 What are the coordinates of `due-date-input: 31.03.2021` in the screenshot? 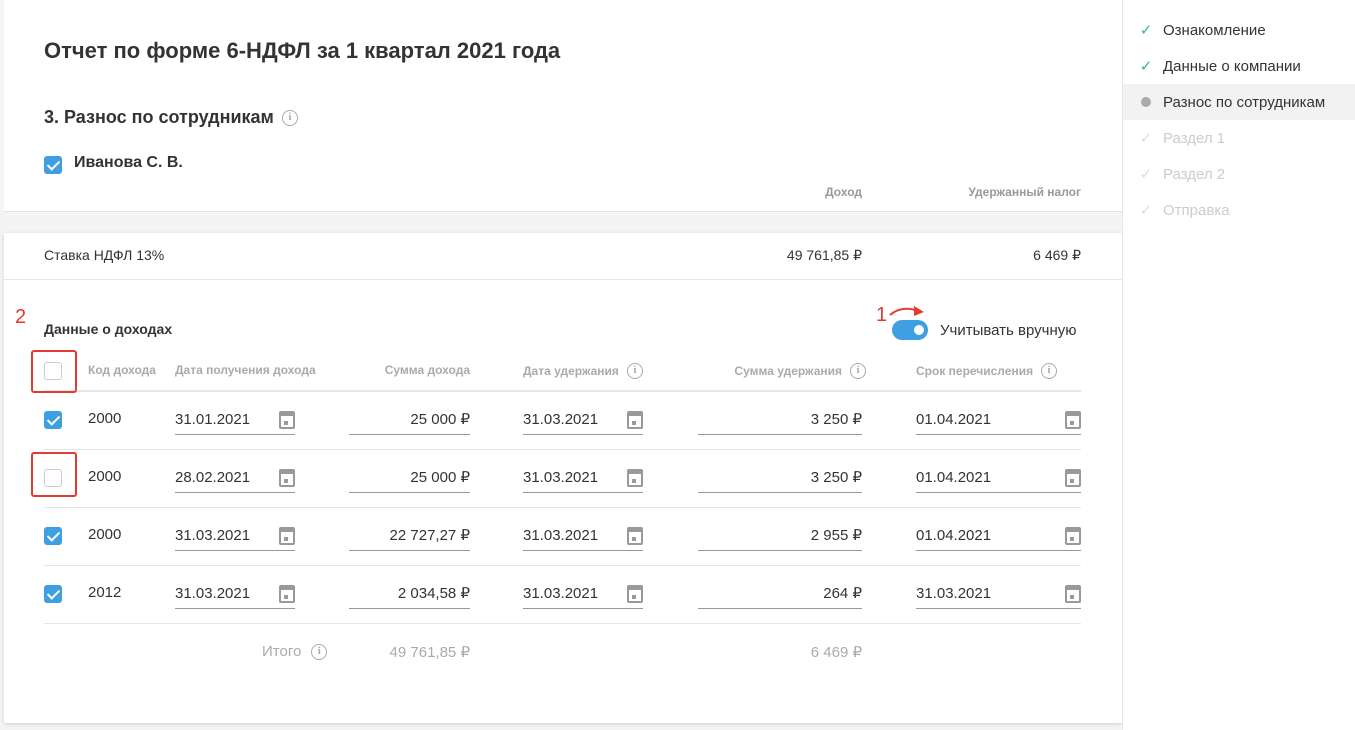 It's located at (998, 594).